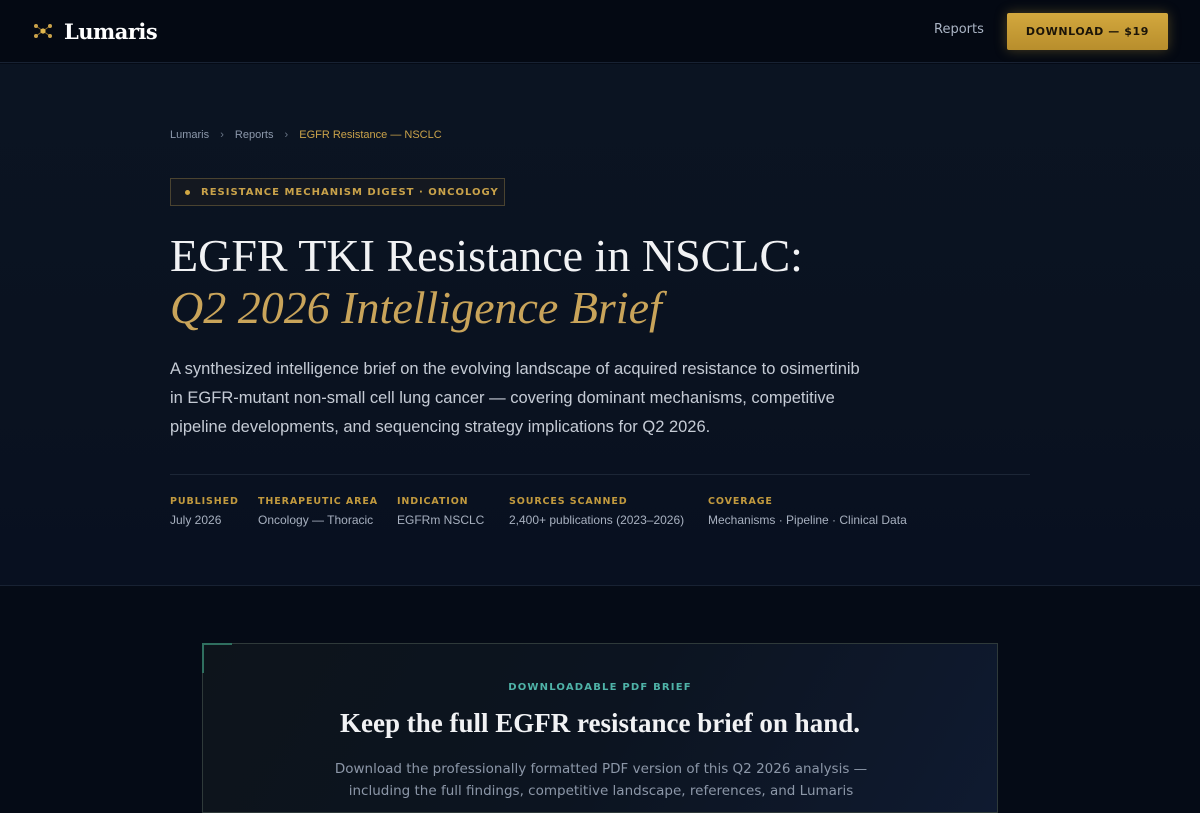 This screenshot has width=1200, height=813. I want to click on meta-divider, so click(600, 474).